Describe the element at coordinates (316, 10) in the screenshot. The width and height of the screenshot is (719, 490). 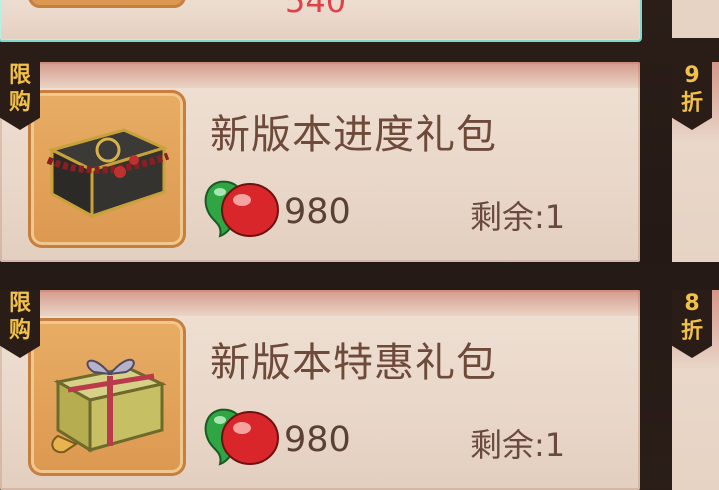
I see `item-price: 540` at that location.